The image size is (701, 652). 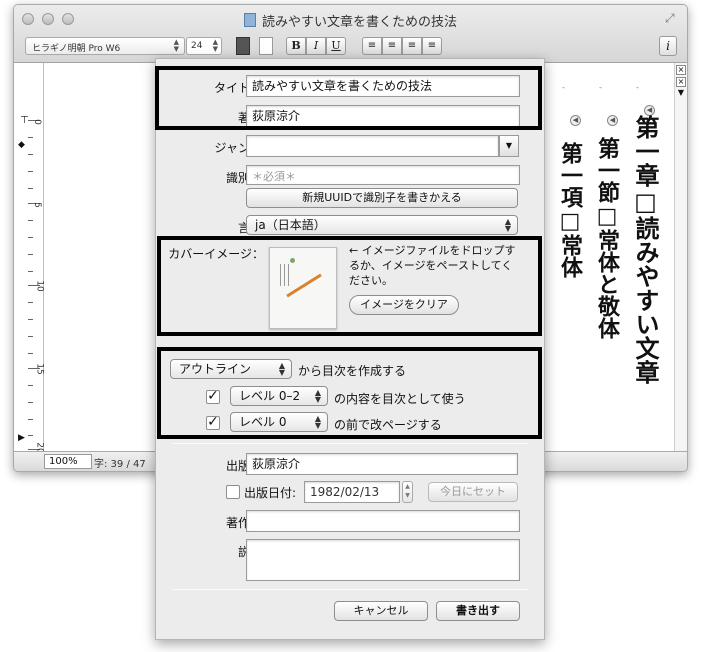 What do you see at coordinates (336, 46) in the screenshot?
I see `underline-button: U` at bounding box center [336, 46].